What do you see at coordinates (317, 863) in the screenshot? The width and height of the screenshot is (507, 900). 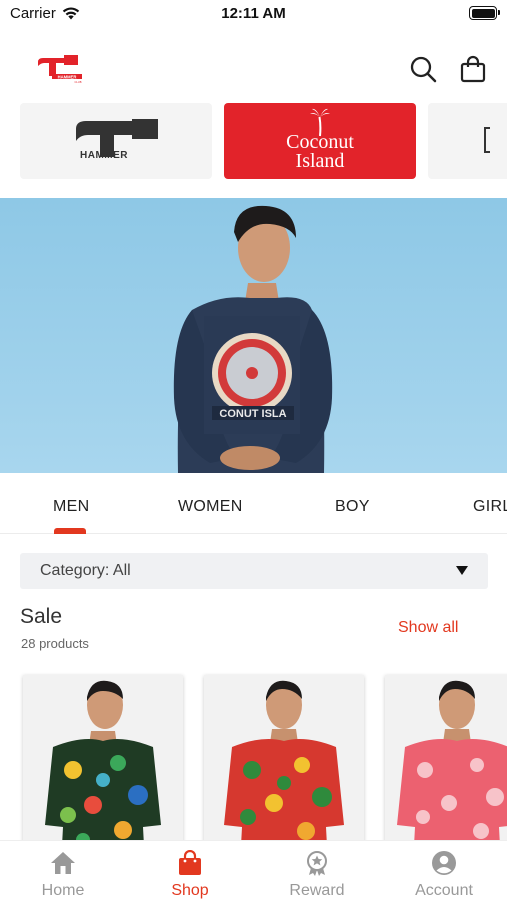 I see `reward-medal-icon` at bounding box center [317, 863].